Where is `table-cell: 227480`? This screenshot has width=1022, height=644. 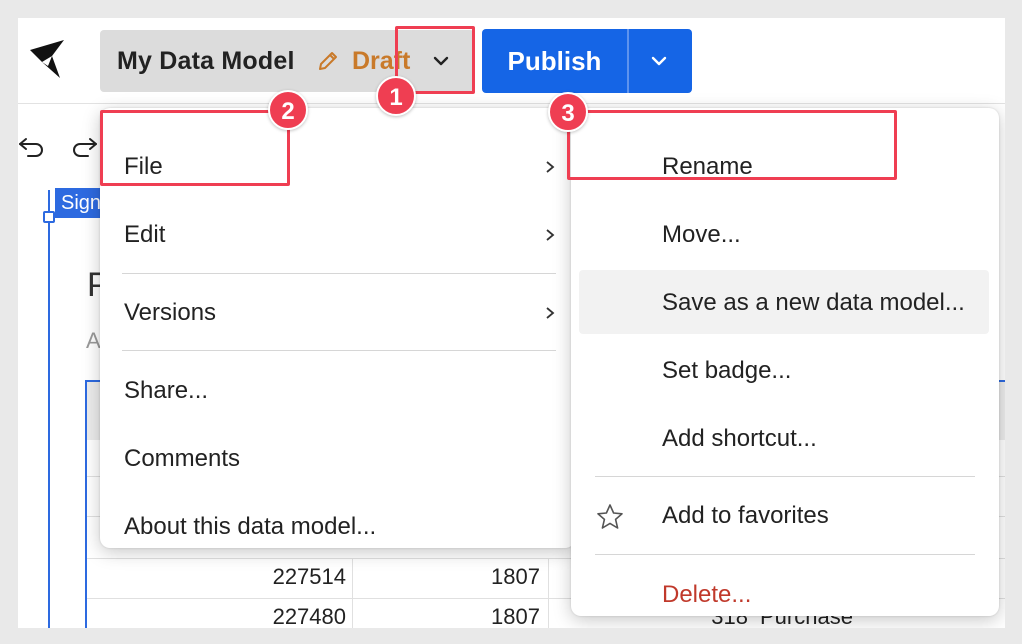
table-cell: 227480 is located at coordinates (309, 616).